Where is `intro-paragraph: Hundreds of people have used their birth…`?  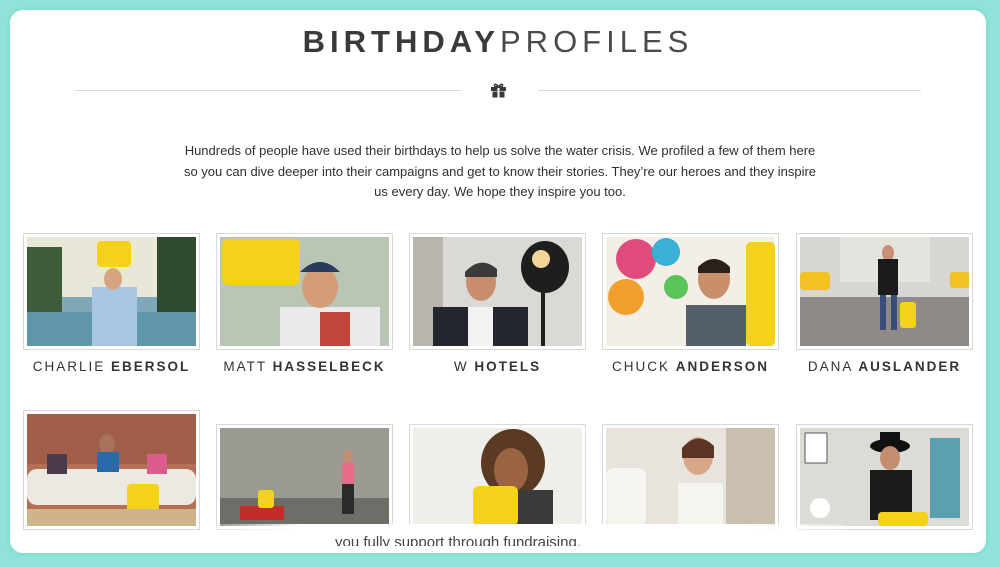 intro-paragraph: Hundreds of people have used their birth… is located at coordinates (500, 171).